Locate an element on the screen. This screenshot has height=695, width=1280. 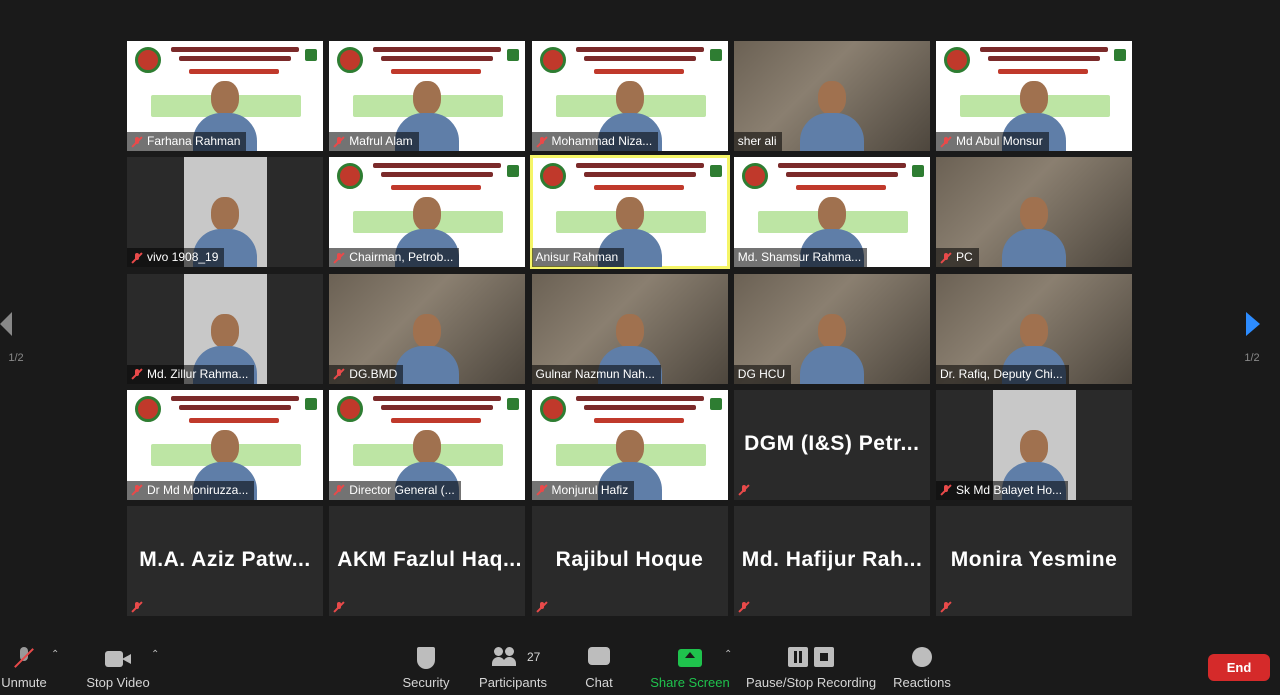
participant-name: DG HCU is located at coordinates (761, 373).